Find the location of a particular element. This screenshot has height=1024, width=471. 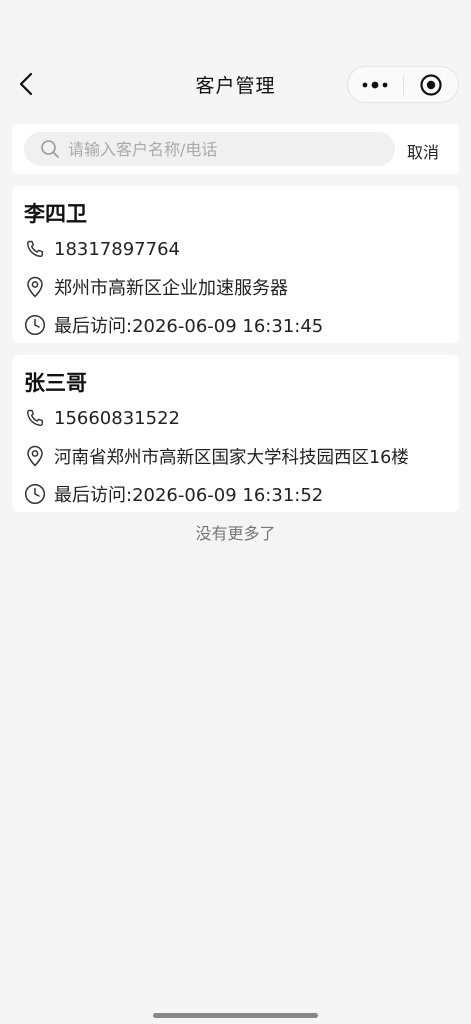

more-dots-icon is located at coordinates (375, 84).